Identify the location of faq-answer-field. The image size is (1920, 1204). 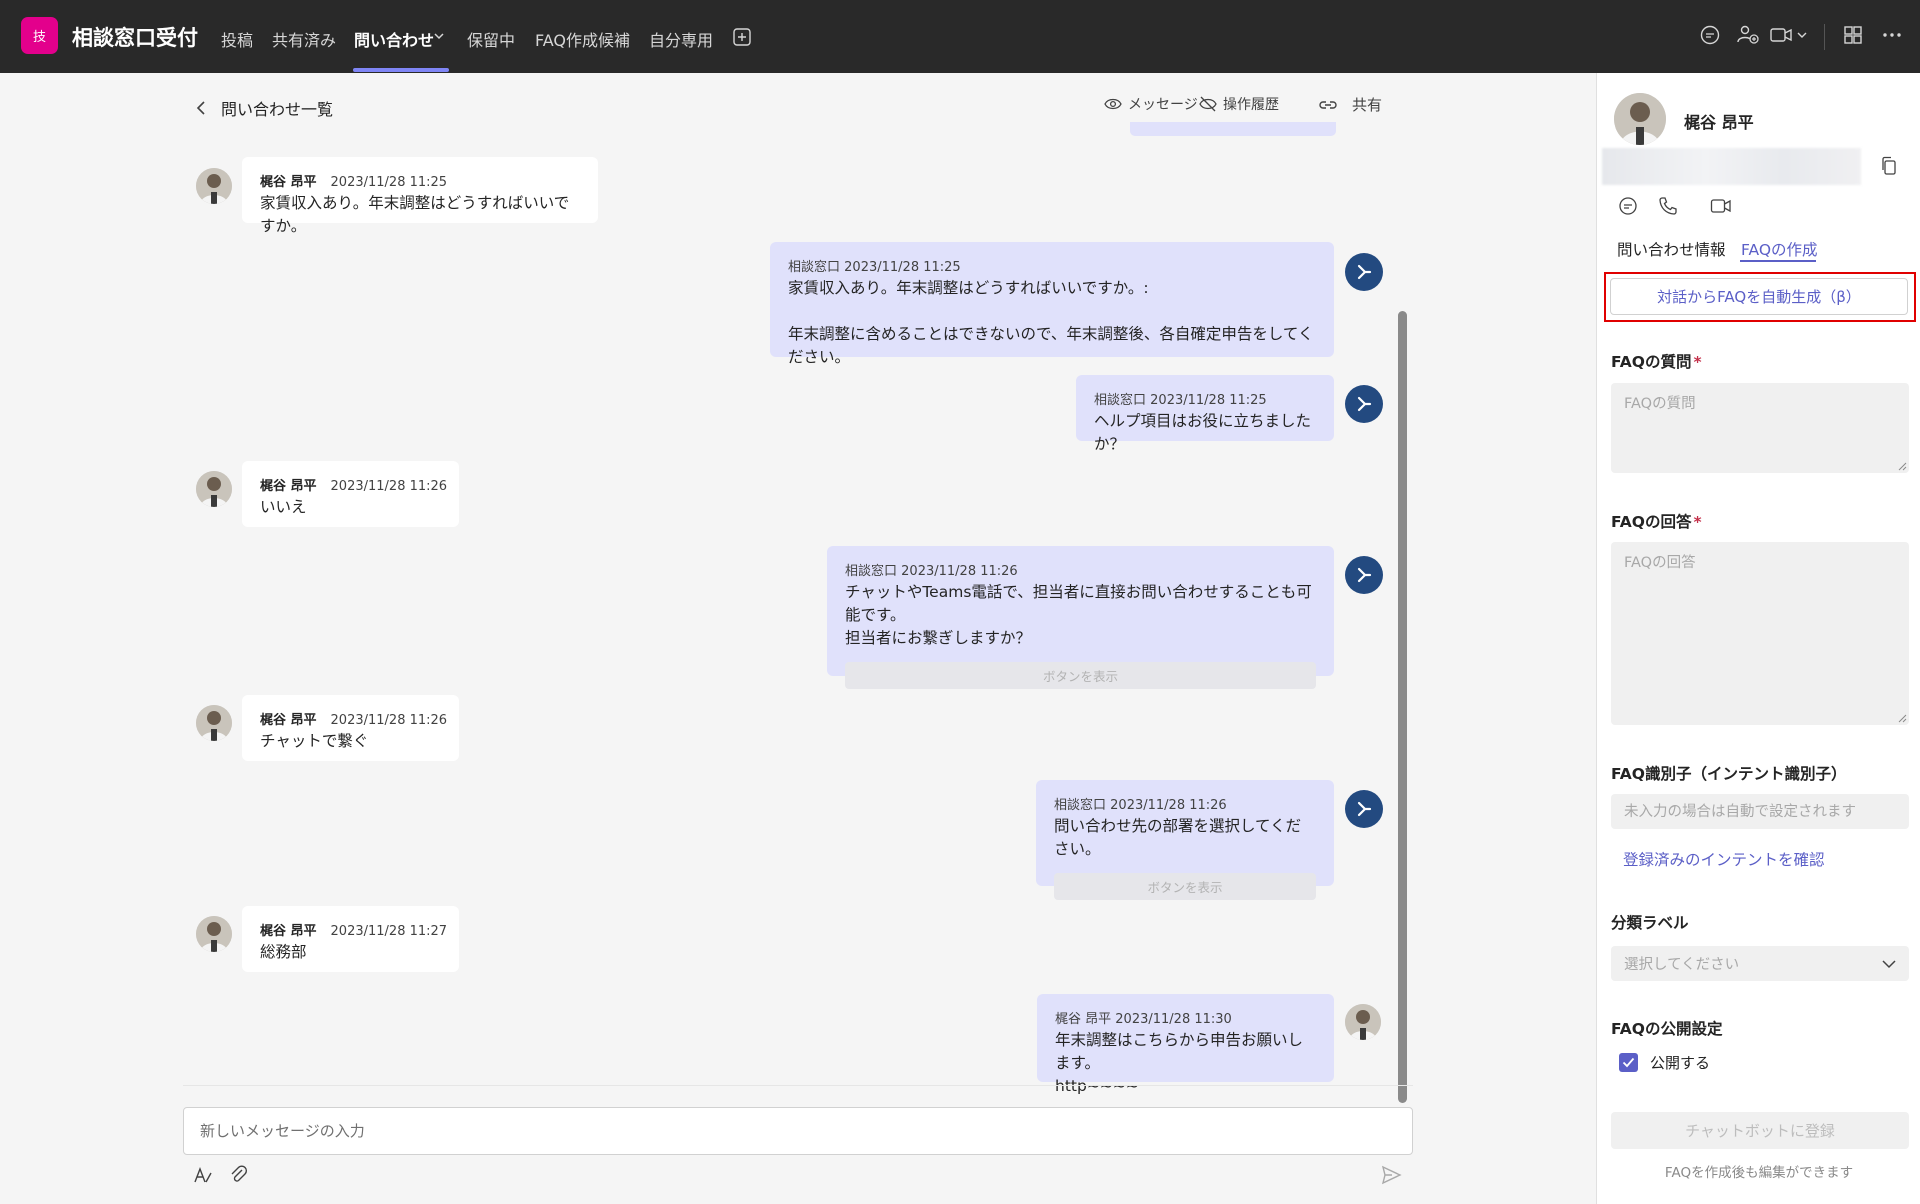
(1760, 633).